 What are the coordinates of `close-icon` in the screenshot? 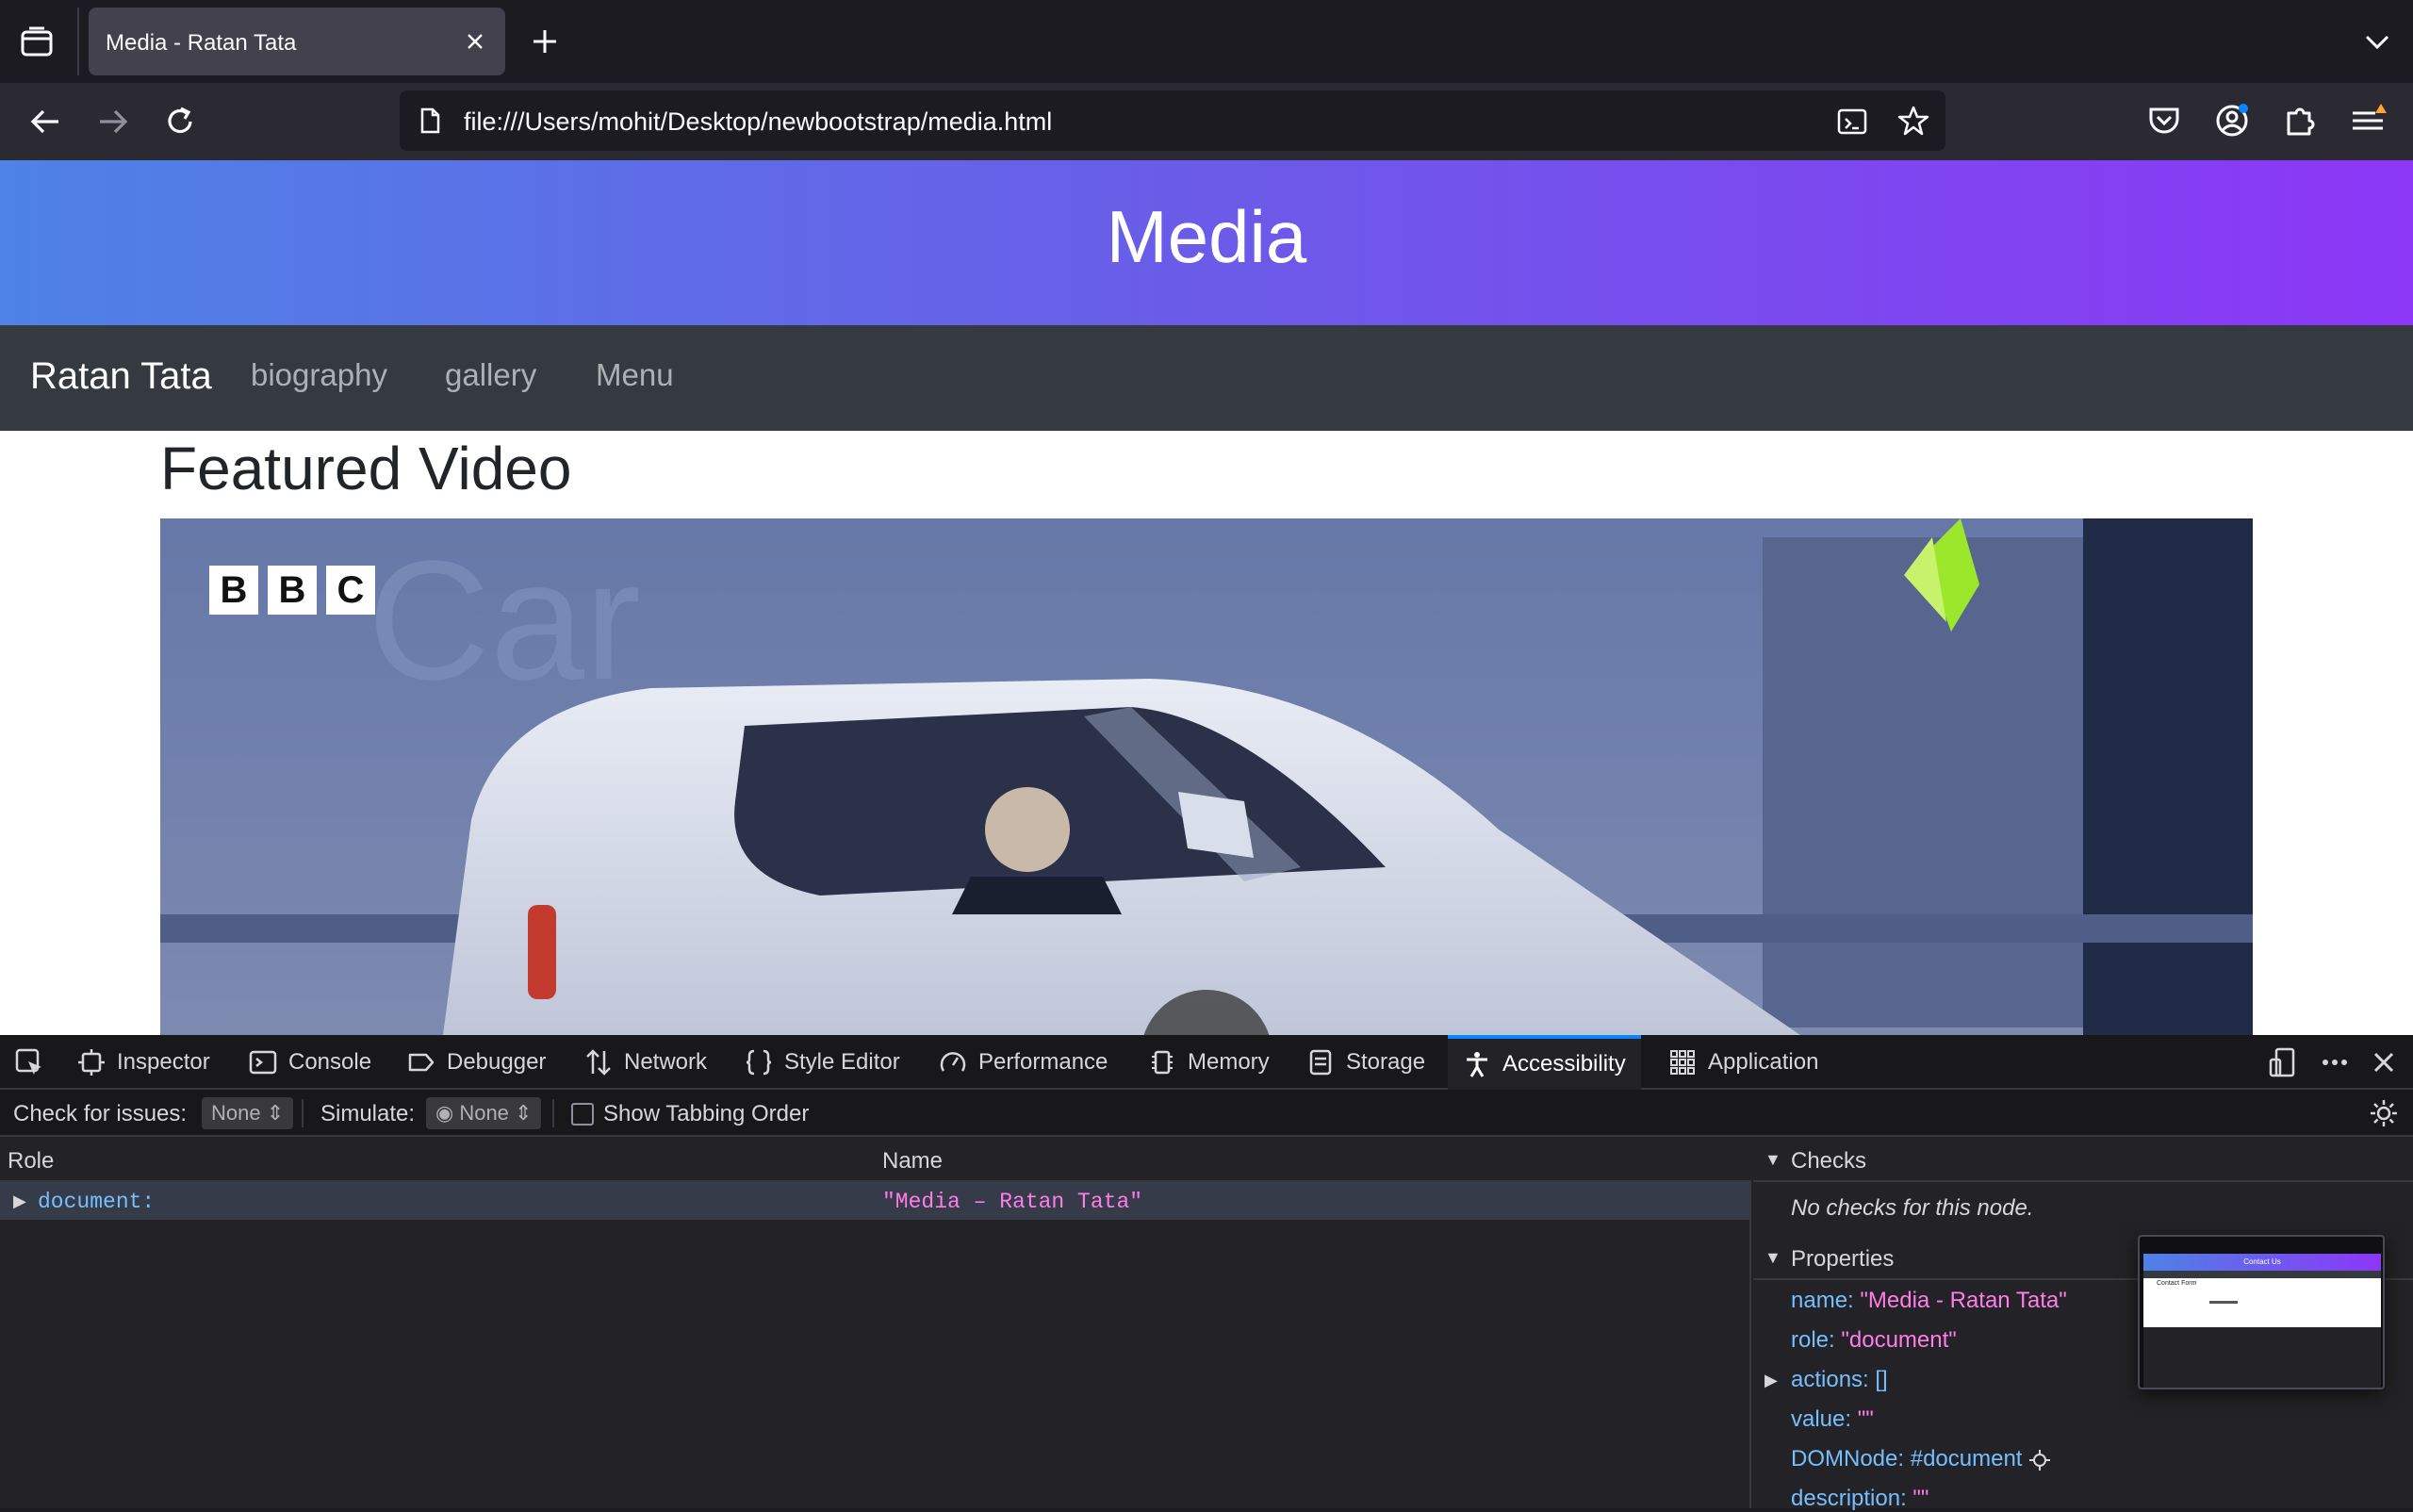 It's located at (475, 42).